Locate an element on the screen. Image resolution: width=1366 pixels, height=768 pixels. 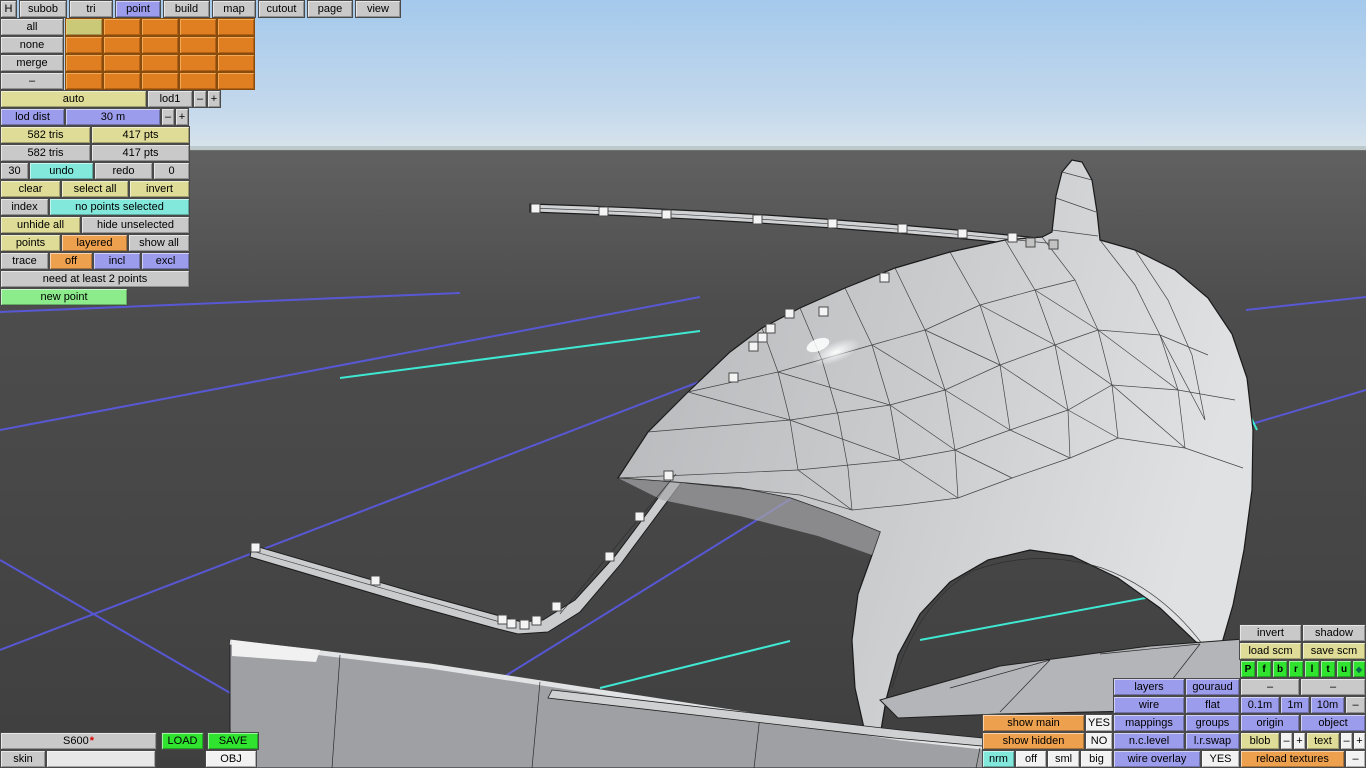
lod-minus-button: – is located at coordinates (200, 99).